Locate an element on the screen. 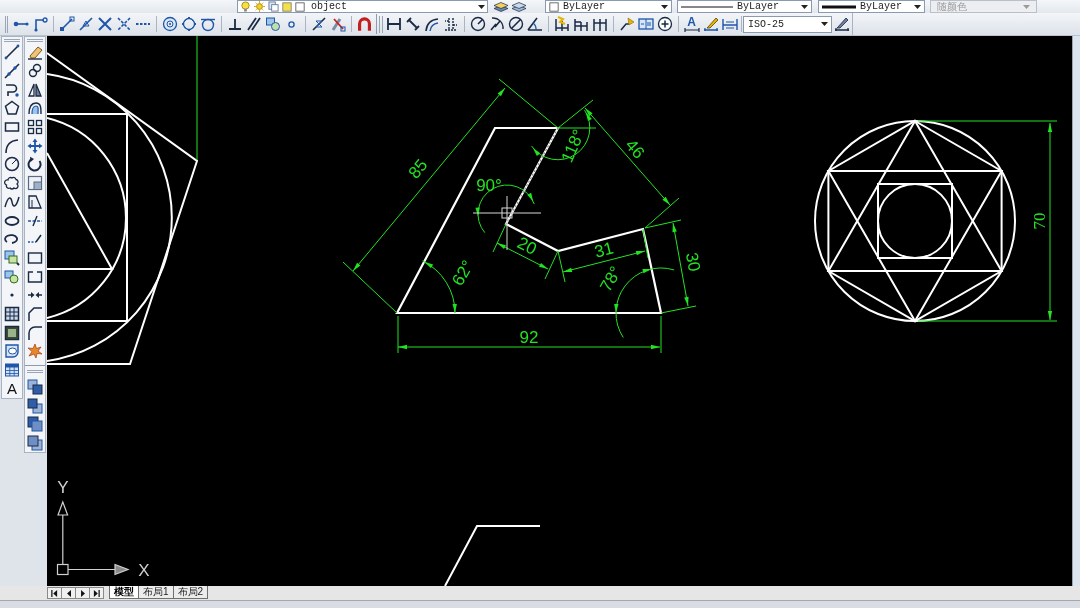 Image resolution: width=1080 pixels, height=608 pixels. tab-scroll-button is located at coordinates (96, 593).